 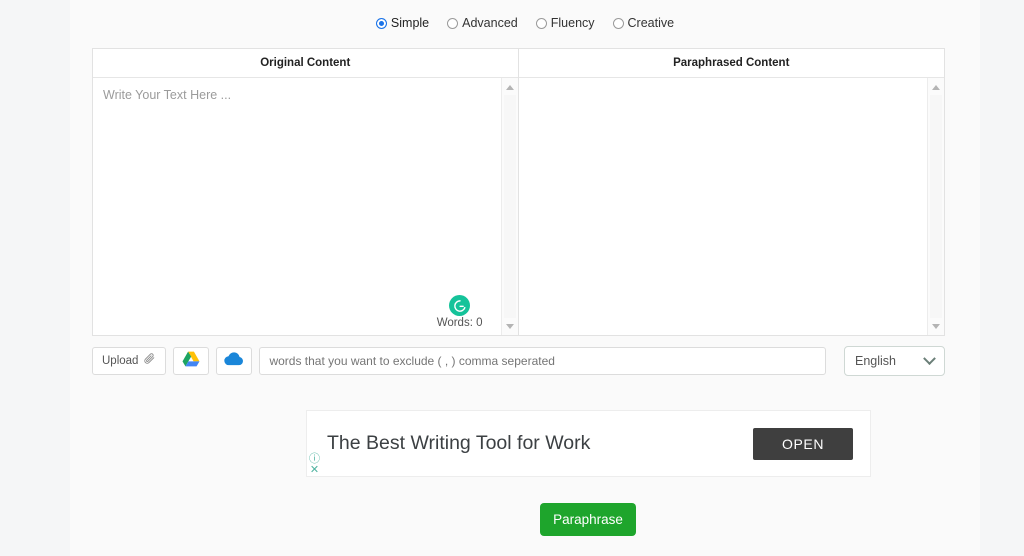 I want to click on paraphrased-content-title: Paraphrased Content, so click(x=731, y=63).